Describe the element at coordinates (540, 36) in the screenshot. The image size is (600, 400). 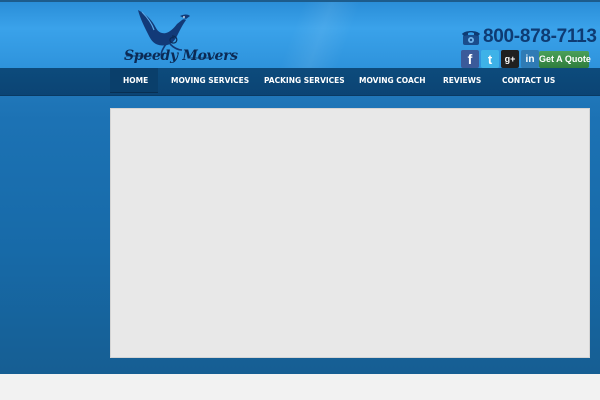
I see `phone-number: 800-878-7113` at that location.